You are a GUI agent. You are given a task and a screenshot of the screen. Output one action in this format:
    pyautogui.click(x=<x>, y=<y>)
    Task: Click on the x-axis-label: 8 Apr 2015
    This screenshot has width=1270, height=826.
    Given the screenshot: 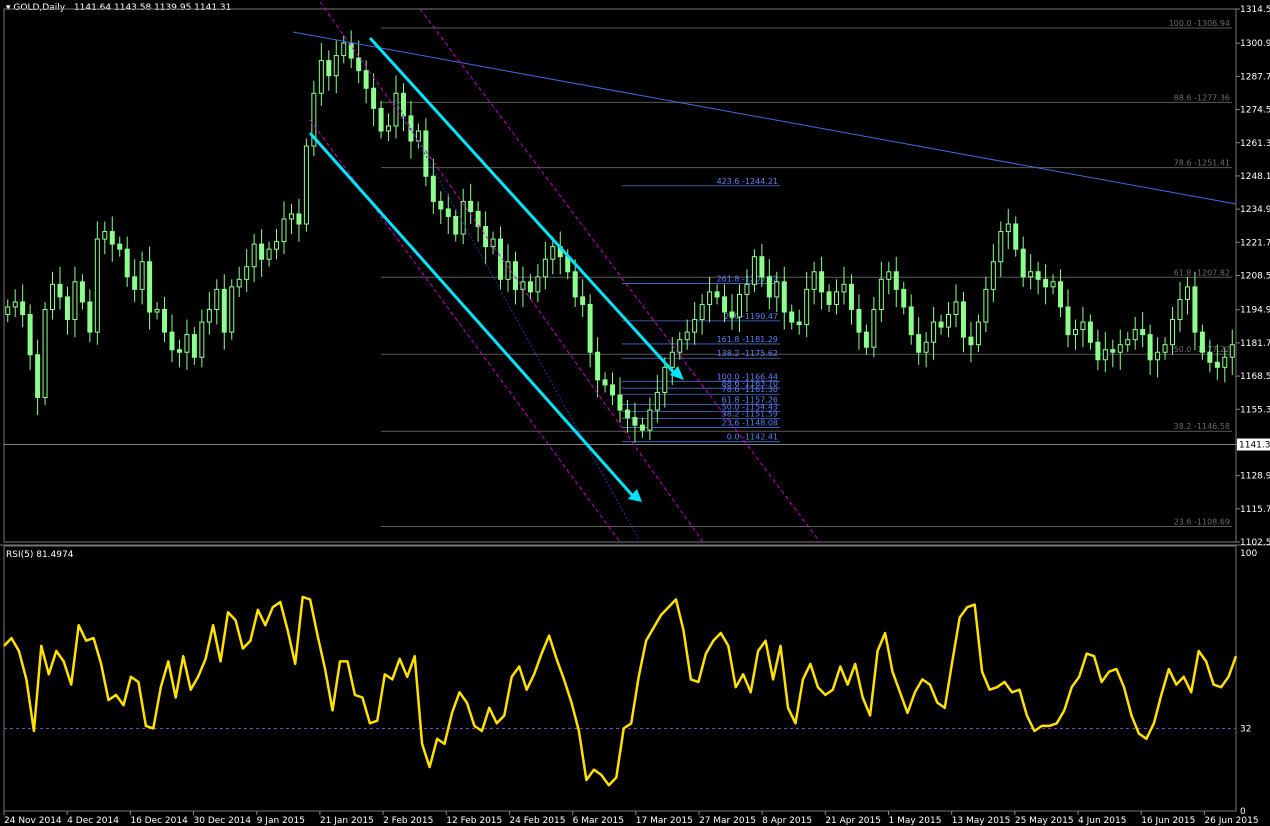 What is the action you would take?
    pyautogui.click(x=787, y=821)
    